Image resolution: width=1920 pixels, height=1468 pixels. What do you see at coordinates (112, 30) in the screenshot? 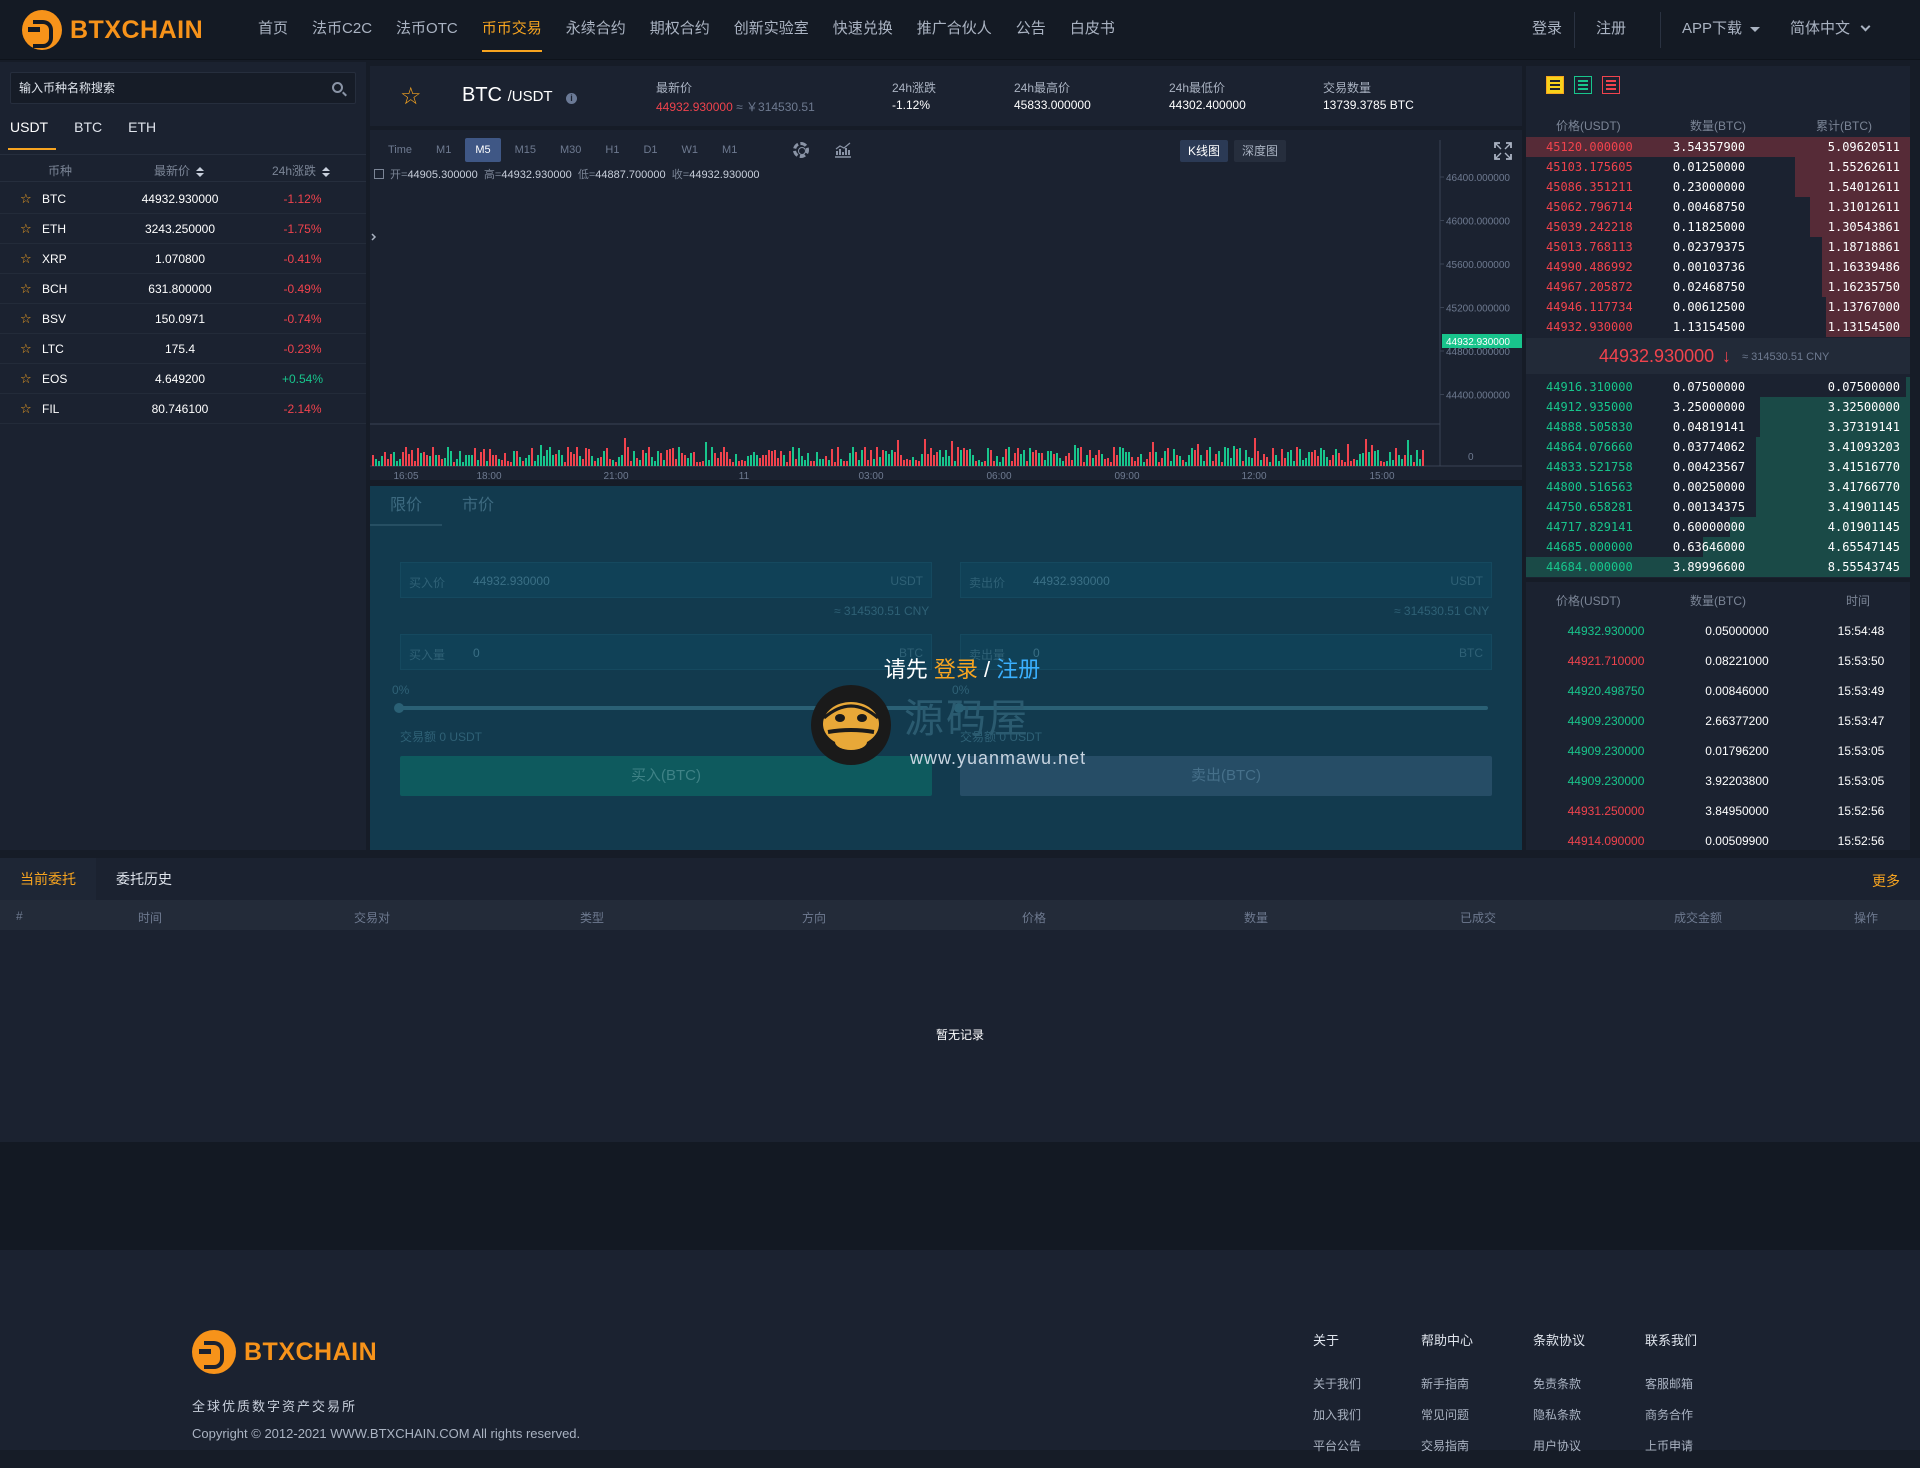
I see `header-logo: BTXCHAIN` at bounding box center [112, 30].